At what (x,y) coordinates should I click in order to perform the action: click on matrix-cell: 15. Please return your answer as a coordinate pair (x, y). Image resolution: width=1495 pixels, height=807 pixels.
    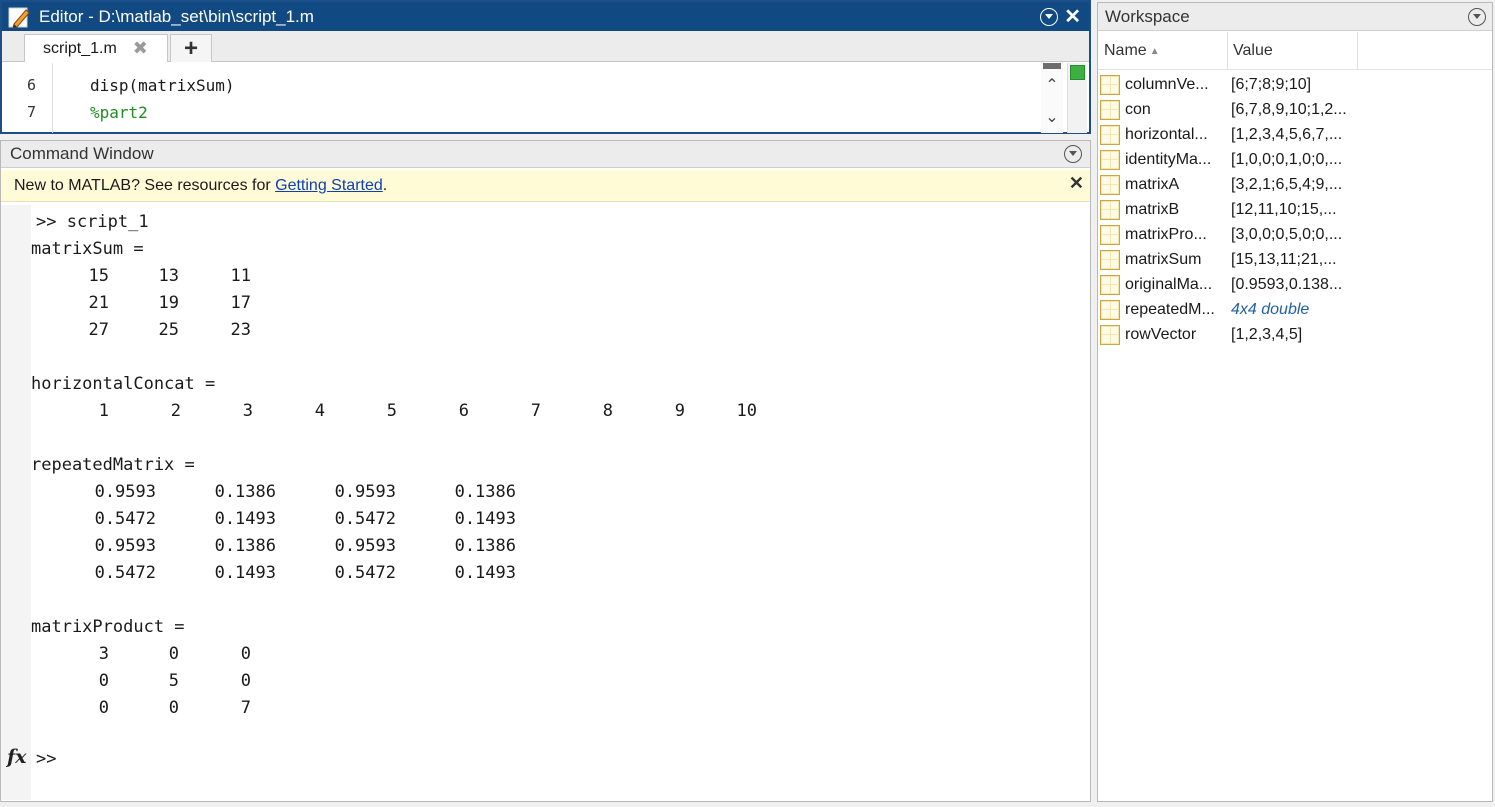
    Looking at the image, I should click on (98, 276).